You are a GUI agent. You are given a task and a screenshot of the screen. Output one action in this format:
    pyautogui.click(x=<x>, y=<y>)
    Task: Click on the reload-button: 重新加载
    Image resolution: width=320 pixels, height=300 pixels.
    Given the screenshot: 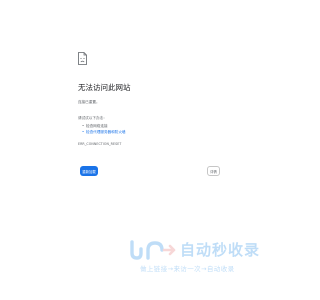 What is the action you would take?
    pyautogui.click(x=89, y=171)
    